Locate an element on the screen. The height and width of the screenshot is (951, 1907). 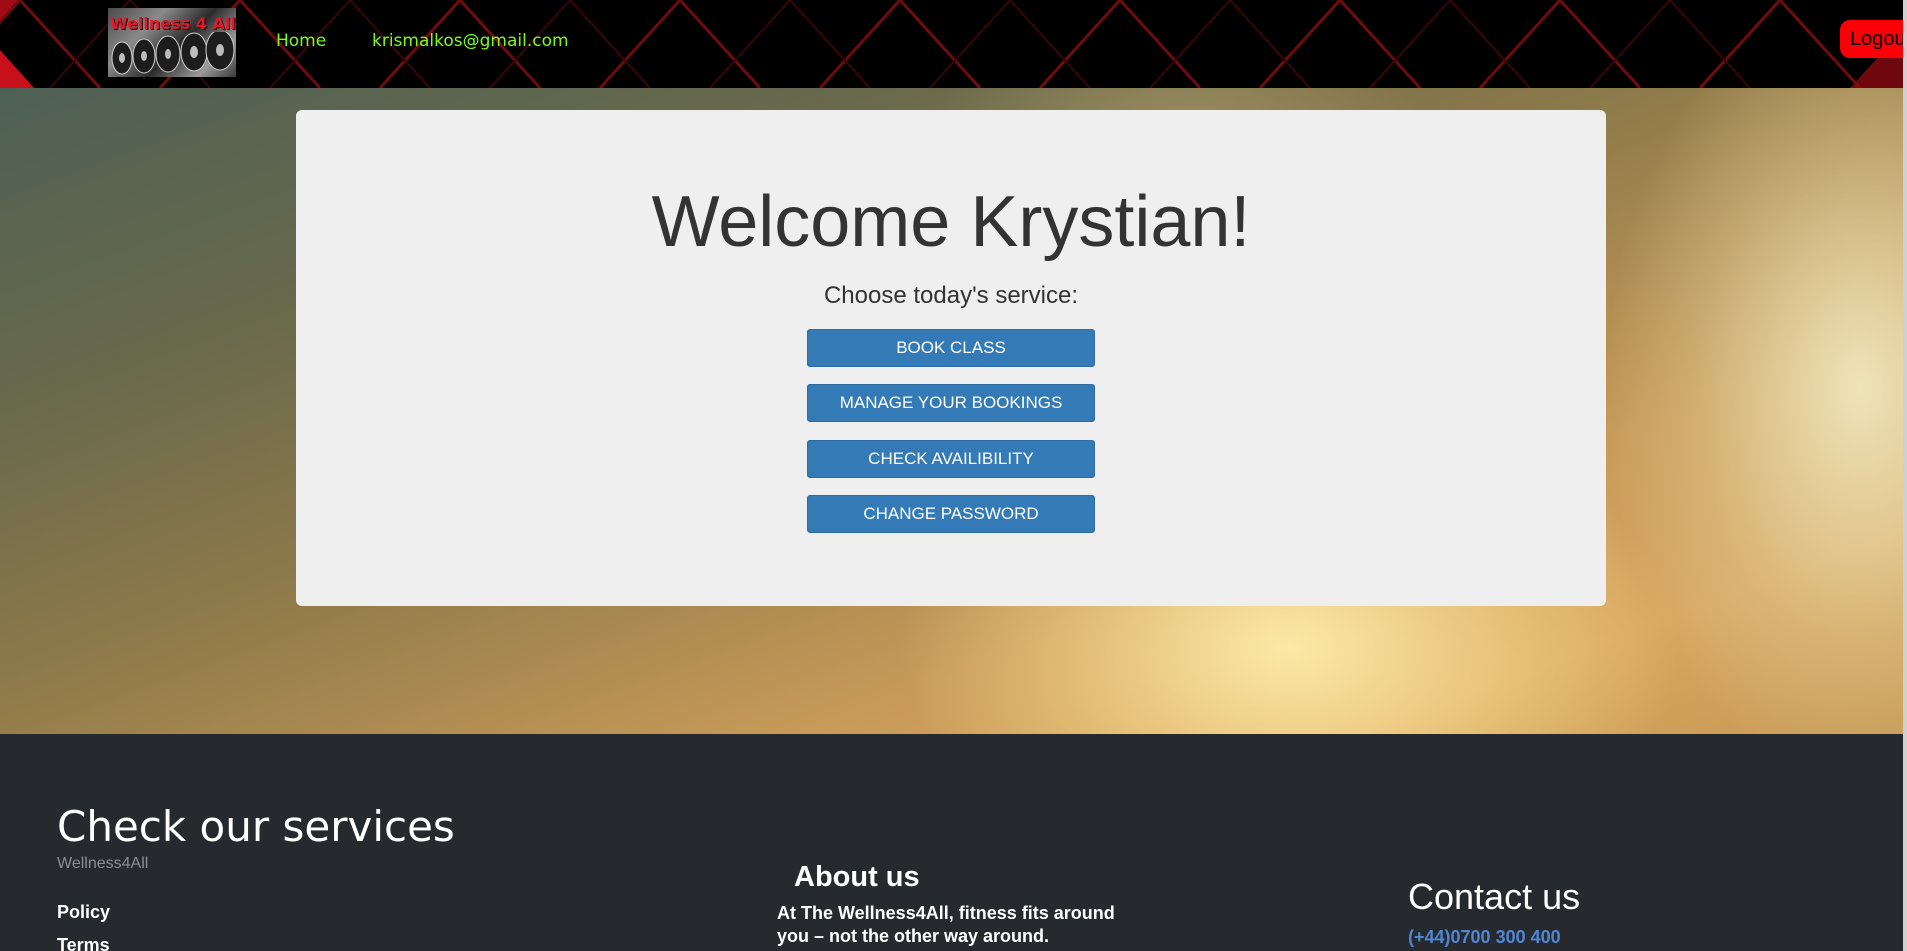
footer-brand-name: Wellness4All is located at coordinates (103, 863).